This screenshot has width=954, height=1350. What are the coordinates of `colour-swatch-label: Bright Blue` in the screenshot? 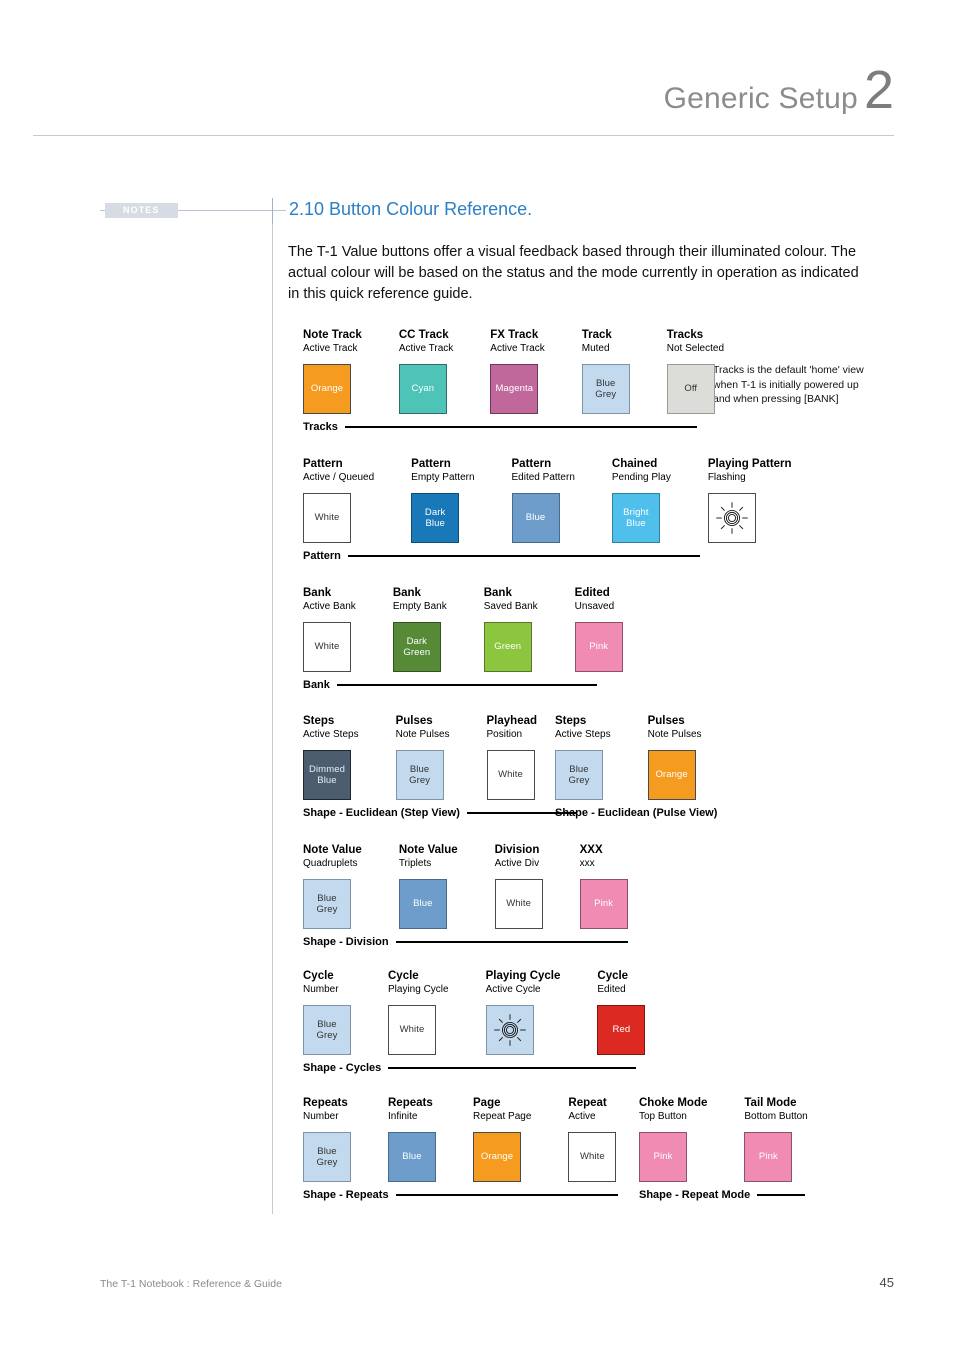 It's located at (636, 518).